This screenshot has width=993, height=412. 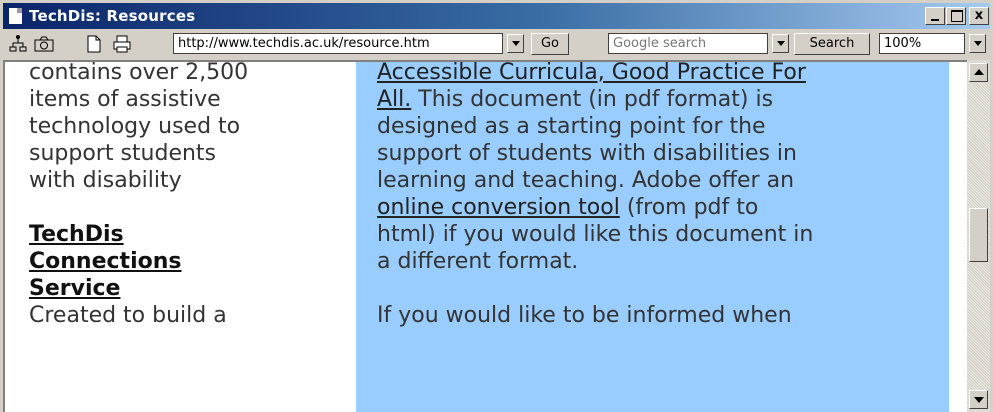 I want to click on accessible-curricula-link-cont: All., so click(x=394, y=99).